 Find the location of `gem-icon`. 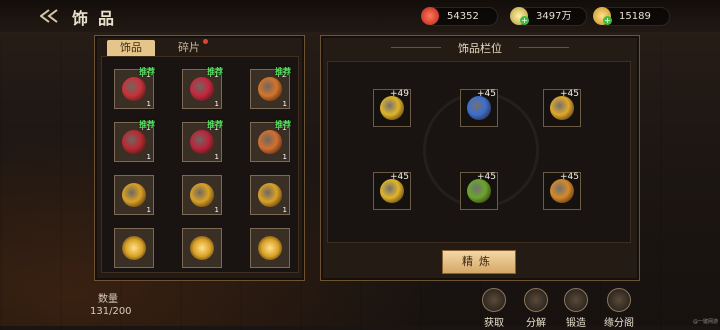

gem-icon is located at coordinates (430, 16).